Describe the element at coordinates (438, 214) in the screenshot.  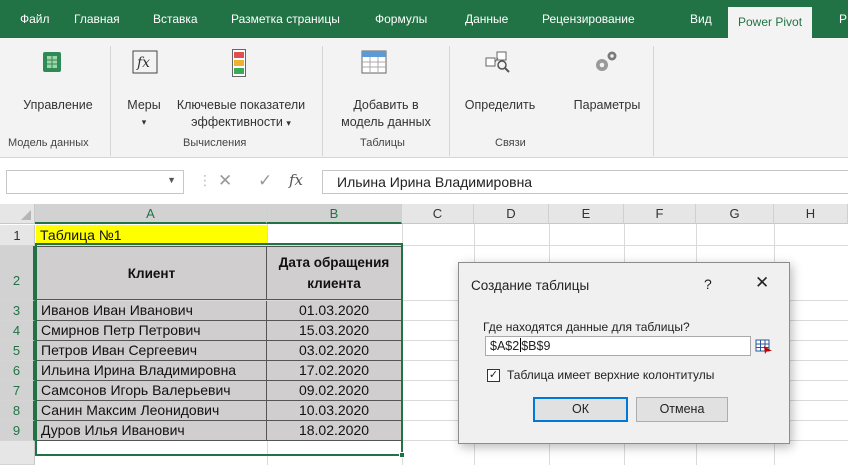
I see `column-header-c: C` at that location.